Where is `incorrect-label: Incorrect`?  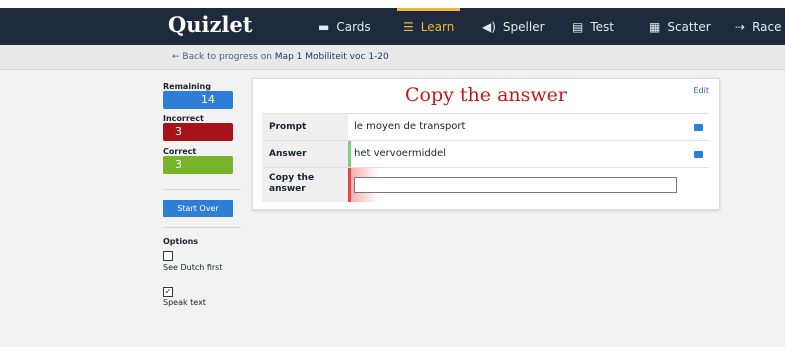 incorrect-label: Incorrect is located at coordinates (183, 118).